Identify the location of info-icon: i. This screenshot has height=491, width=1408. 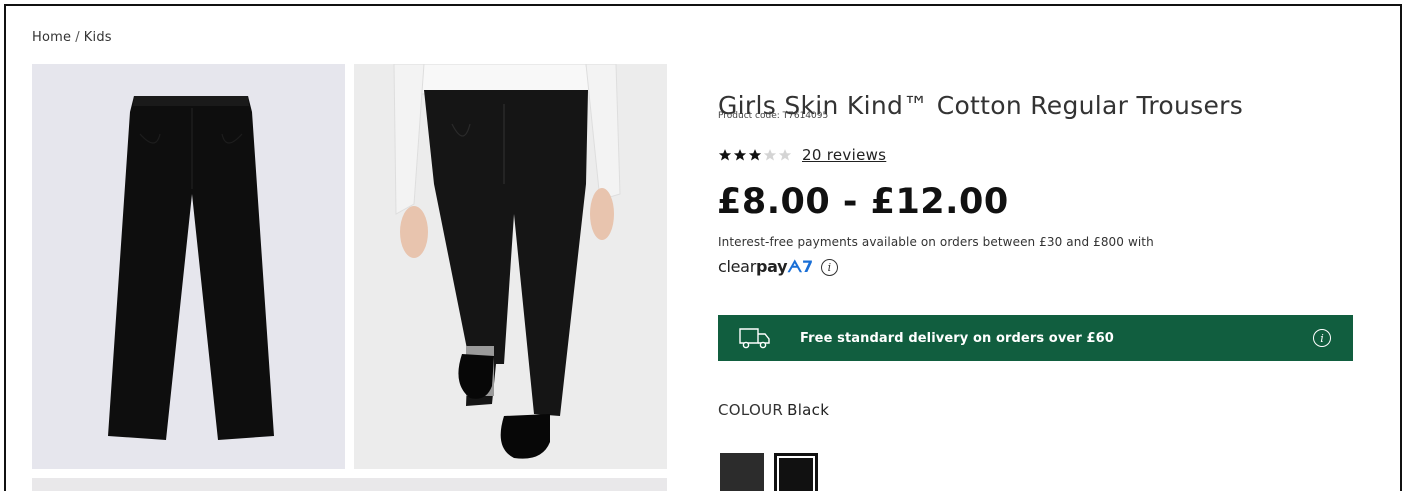
(829, 267).